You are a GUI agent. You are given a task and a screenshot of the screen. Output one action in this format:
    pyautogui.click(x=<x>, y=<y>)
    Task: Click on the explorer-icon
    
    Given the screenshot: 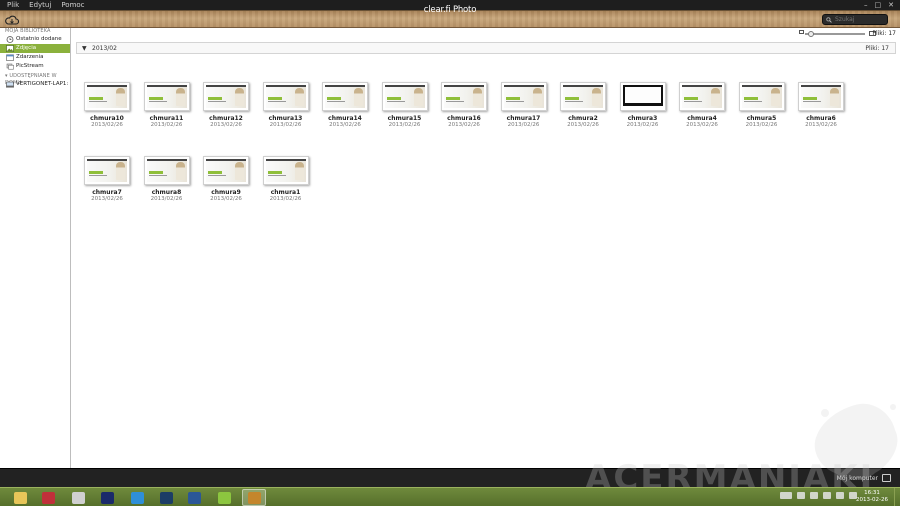 What is the action you would take?
    pyautogui.click(x=20, y=497)
    